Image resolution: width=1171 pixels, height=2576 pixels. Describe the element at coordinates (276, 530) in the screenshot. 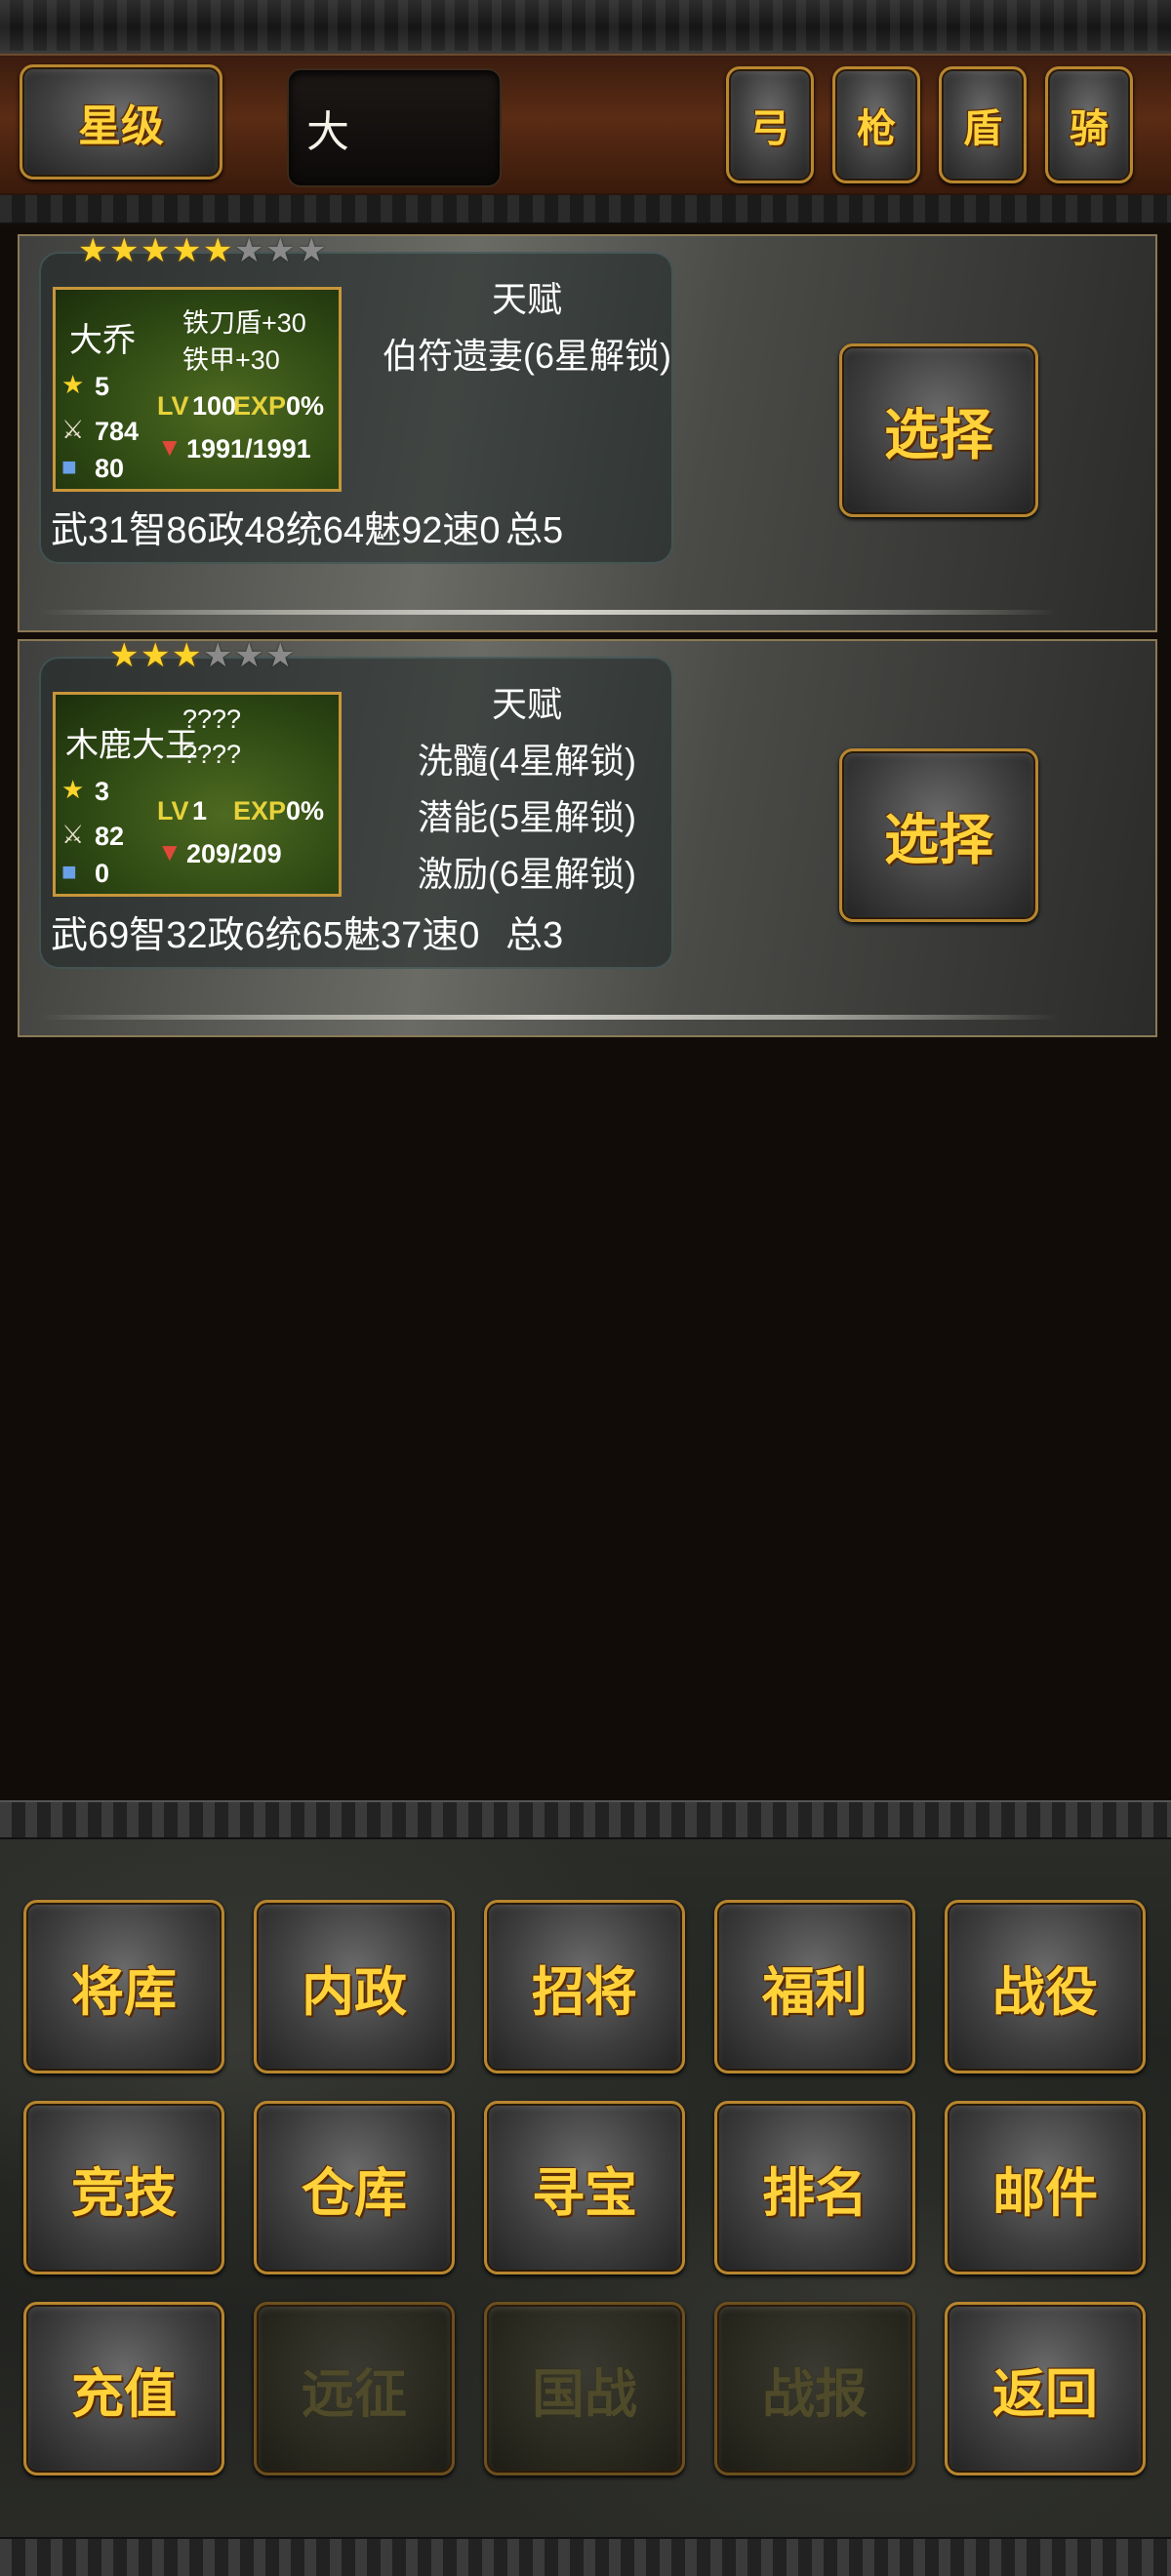

I see `hero-attributes: 武31智86政48统64魅92速0` at that location.